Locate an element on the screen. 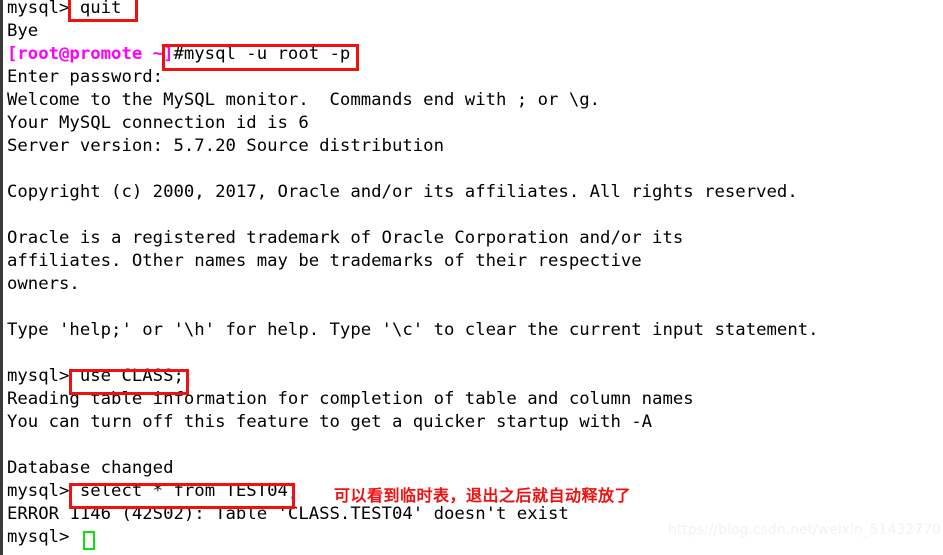  terminal-line: Your MySQL connection id is 6 is located at coordinates (158, 123).